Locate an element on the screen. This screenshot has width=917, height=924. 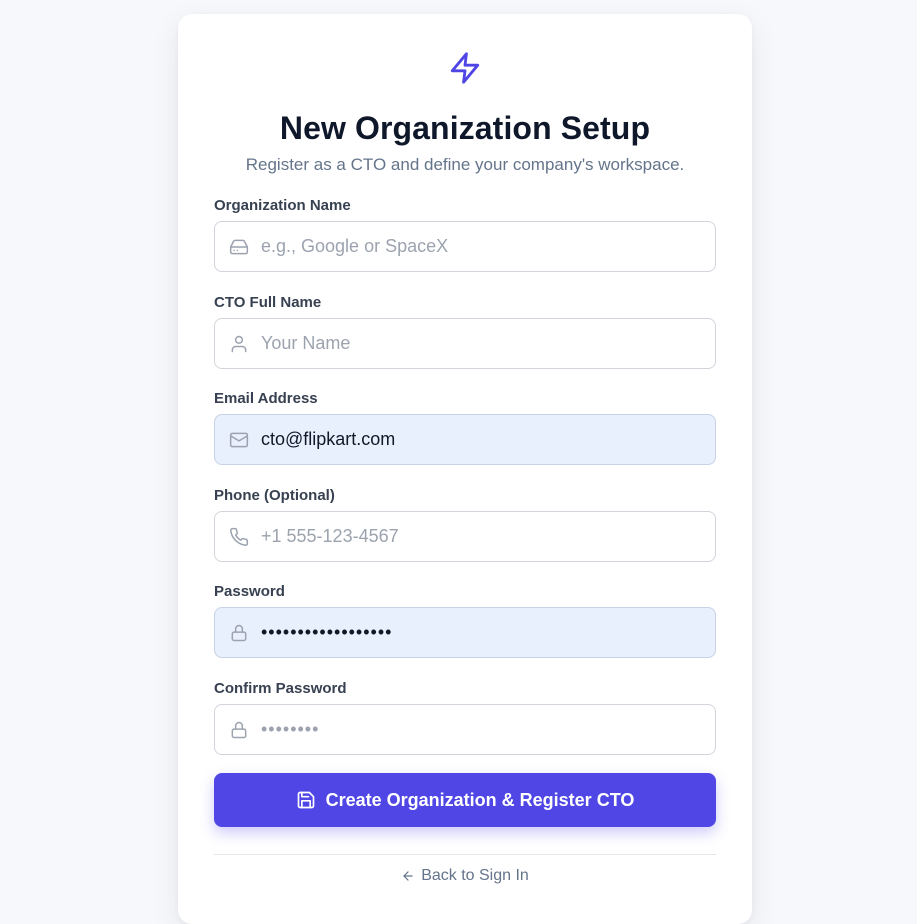
back-to-sign-in-label: Back to Sign In is located at coordinates (475, 875).